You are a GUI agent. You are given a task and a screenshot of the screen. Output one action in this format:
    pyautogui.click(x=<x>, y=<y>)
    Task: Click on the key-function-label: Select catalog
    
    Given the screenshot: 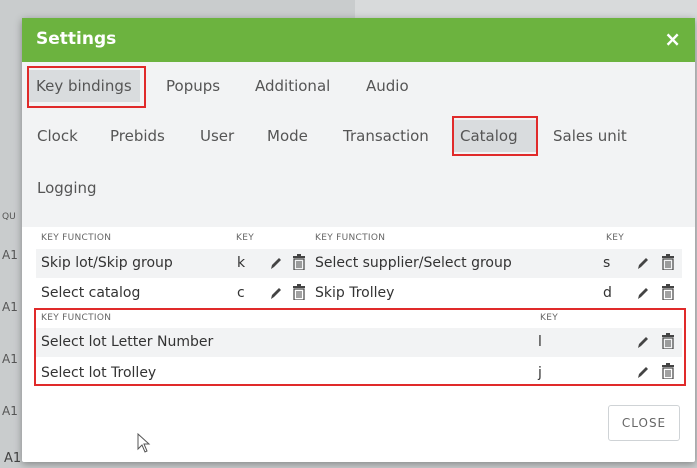 What is the action you would take?
    pyautogui.click(x=91, y=293)
    